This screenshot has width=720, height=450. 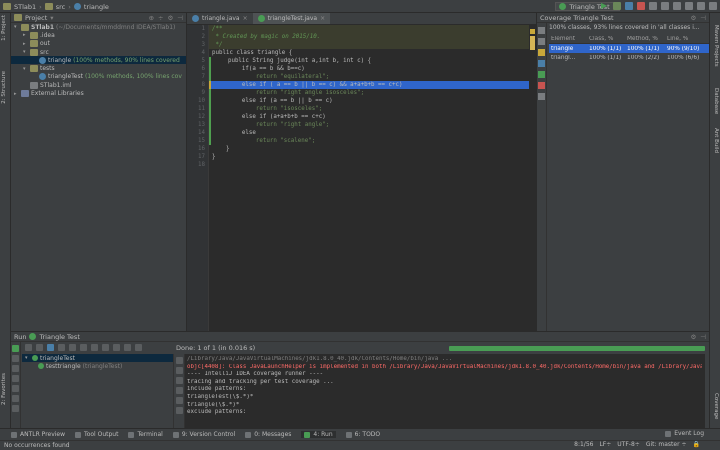 I want to click on sort-duration-icon, so click(x=61, y=347).